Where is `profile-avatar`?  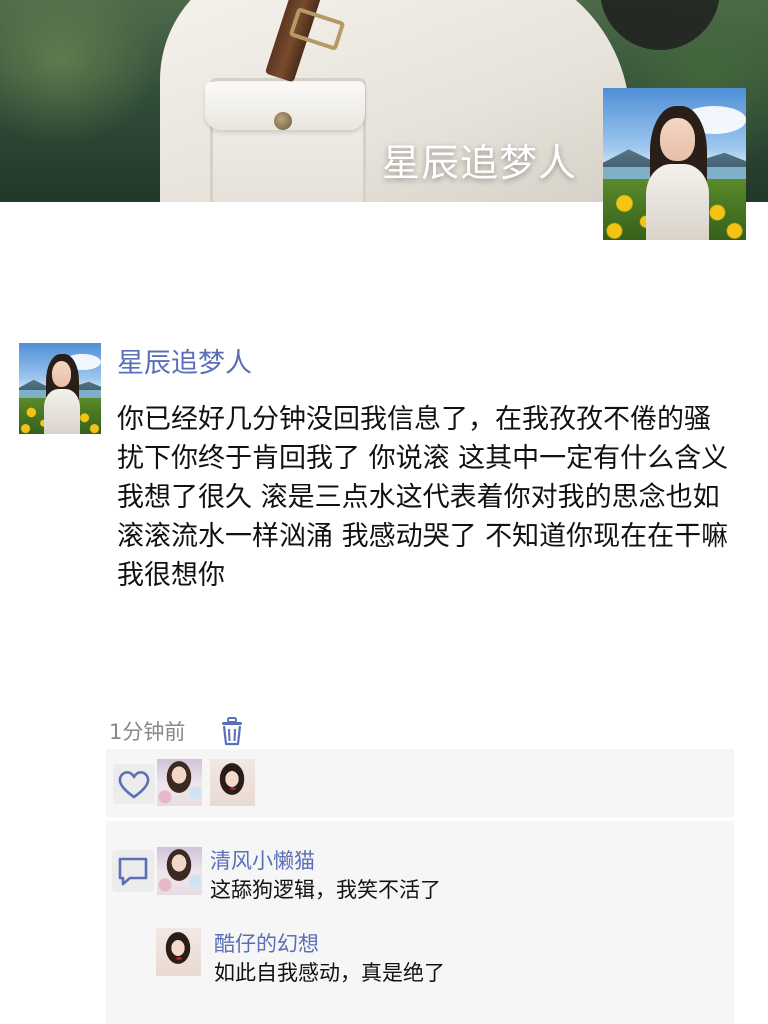 profile-avatar is located at coordinates (674, 164).